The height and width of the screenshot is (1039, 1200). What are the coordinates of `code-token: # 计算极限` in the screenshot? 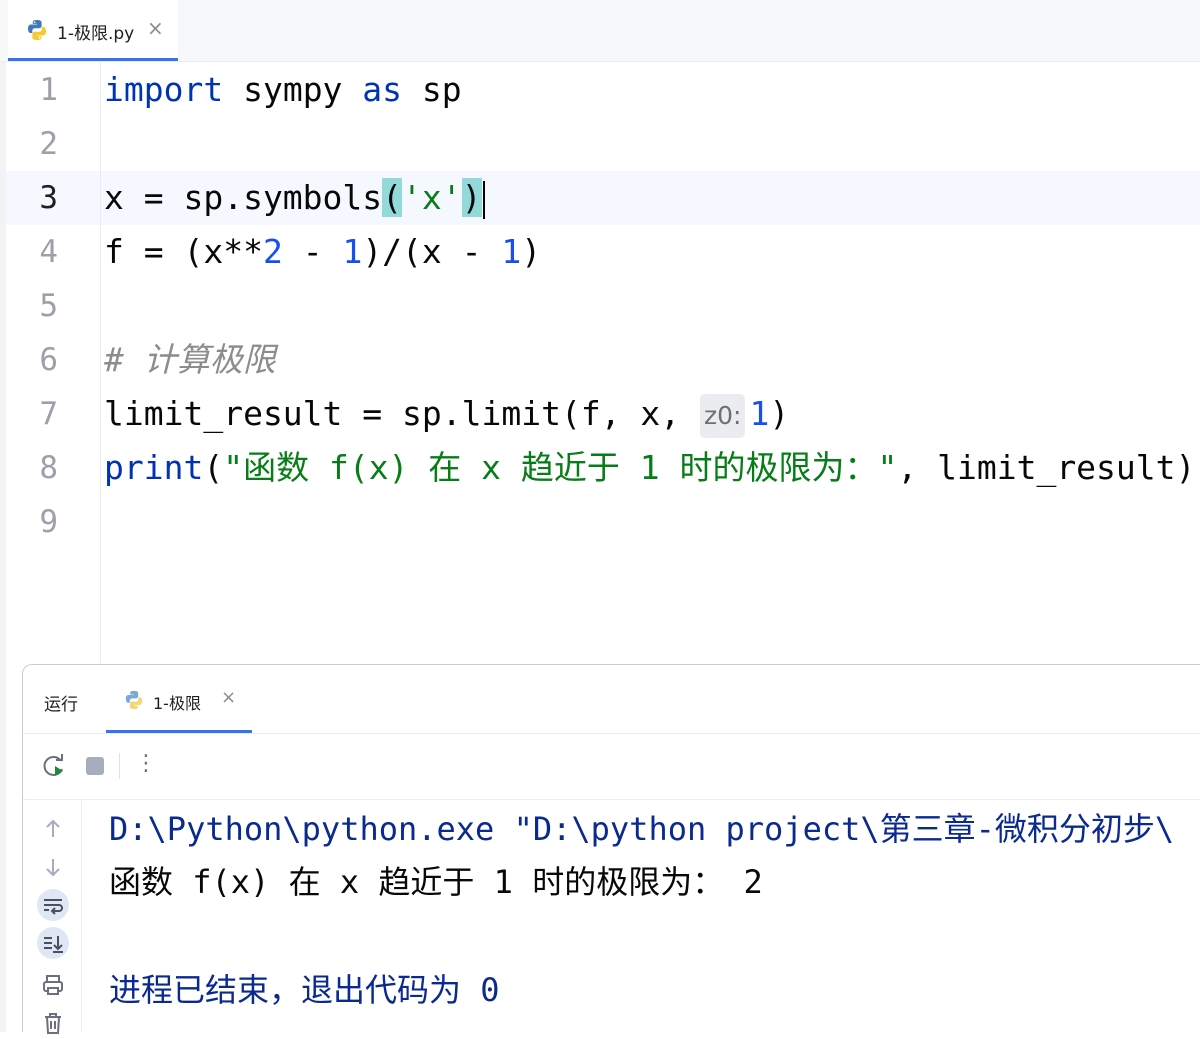 It's located at (190, 359).